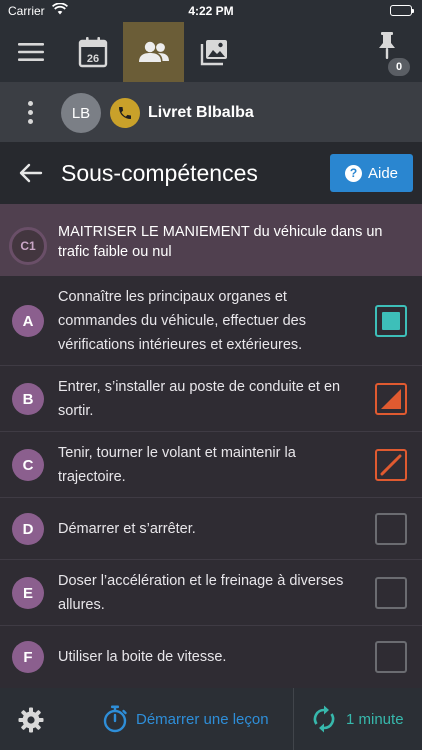  What do you see at coordinates (142, 657) in the screenshot?
I see `subskill-label: Utiliser la boite de vitesse.` at bounding box center [142, 657].